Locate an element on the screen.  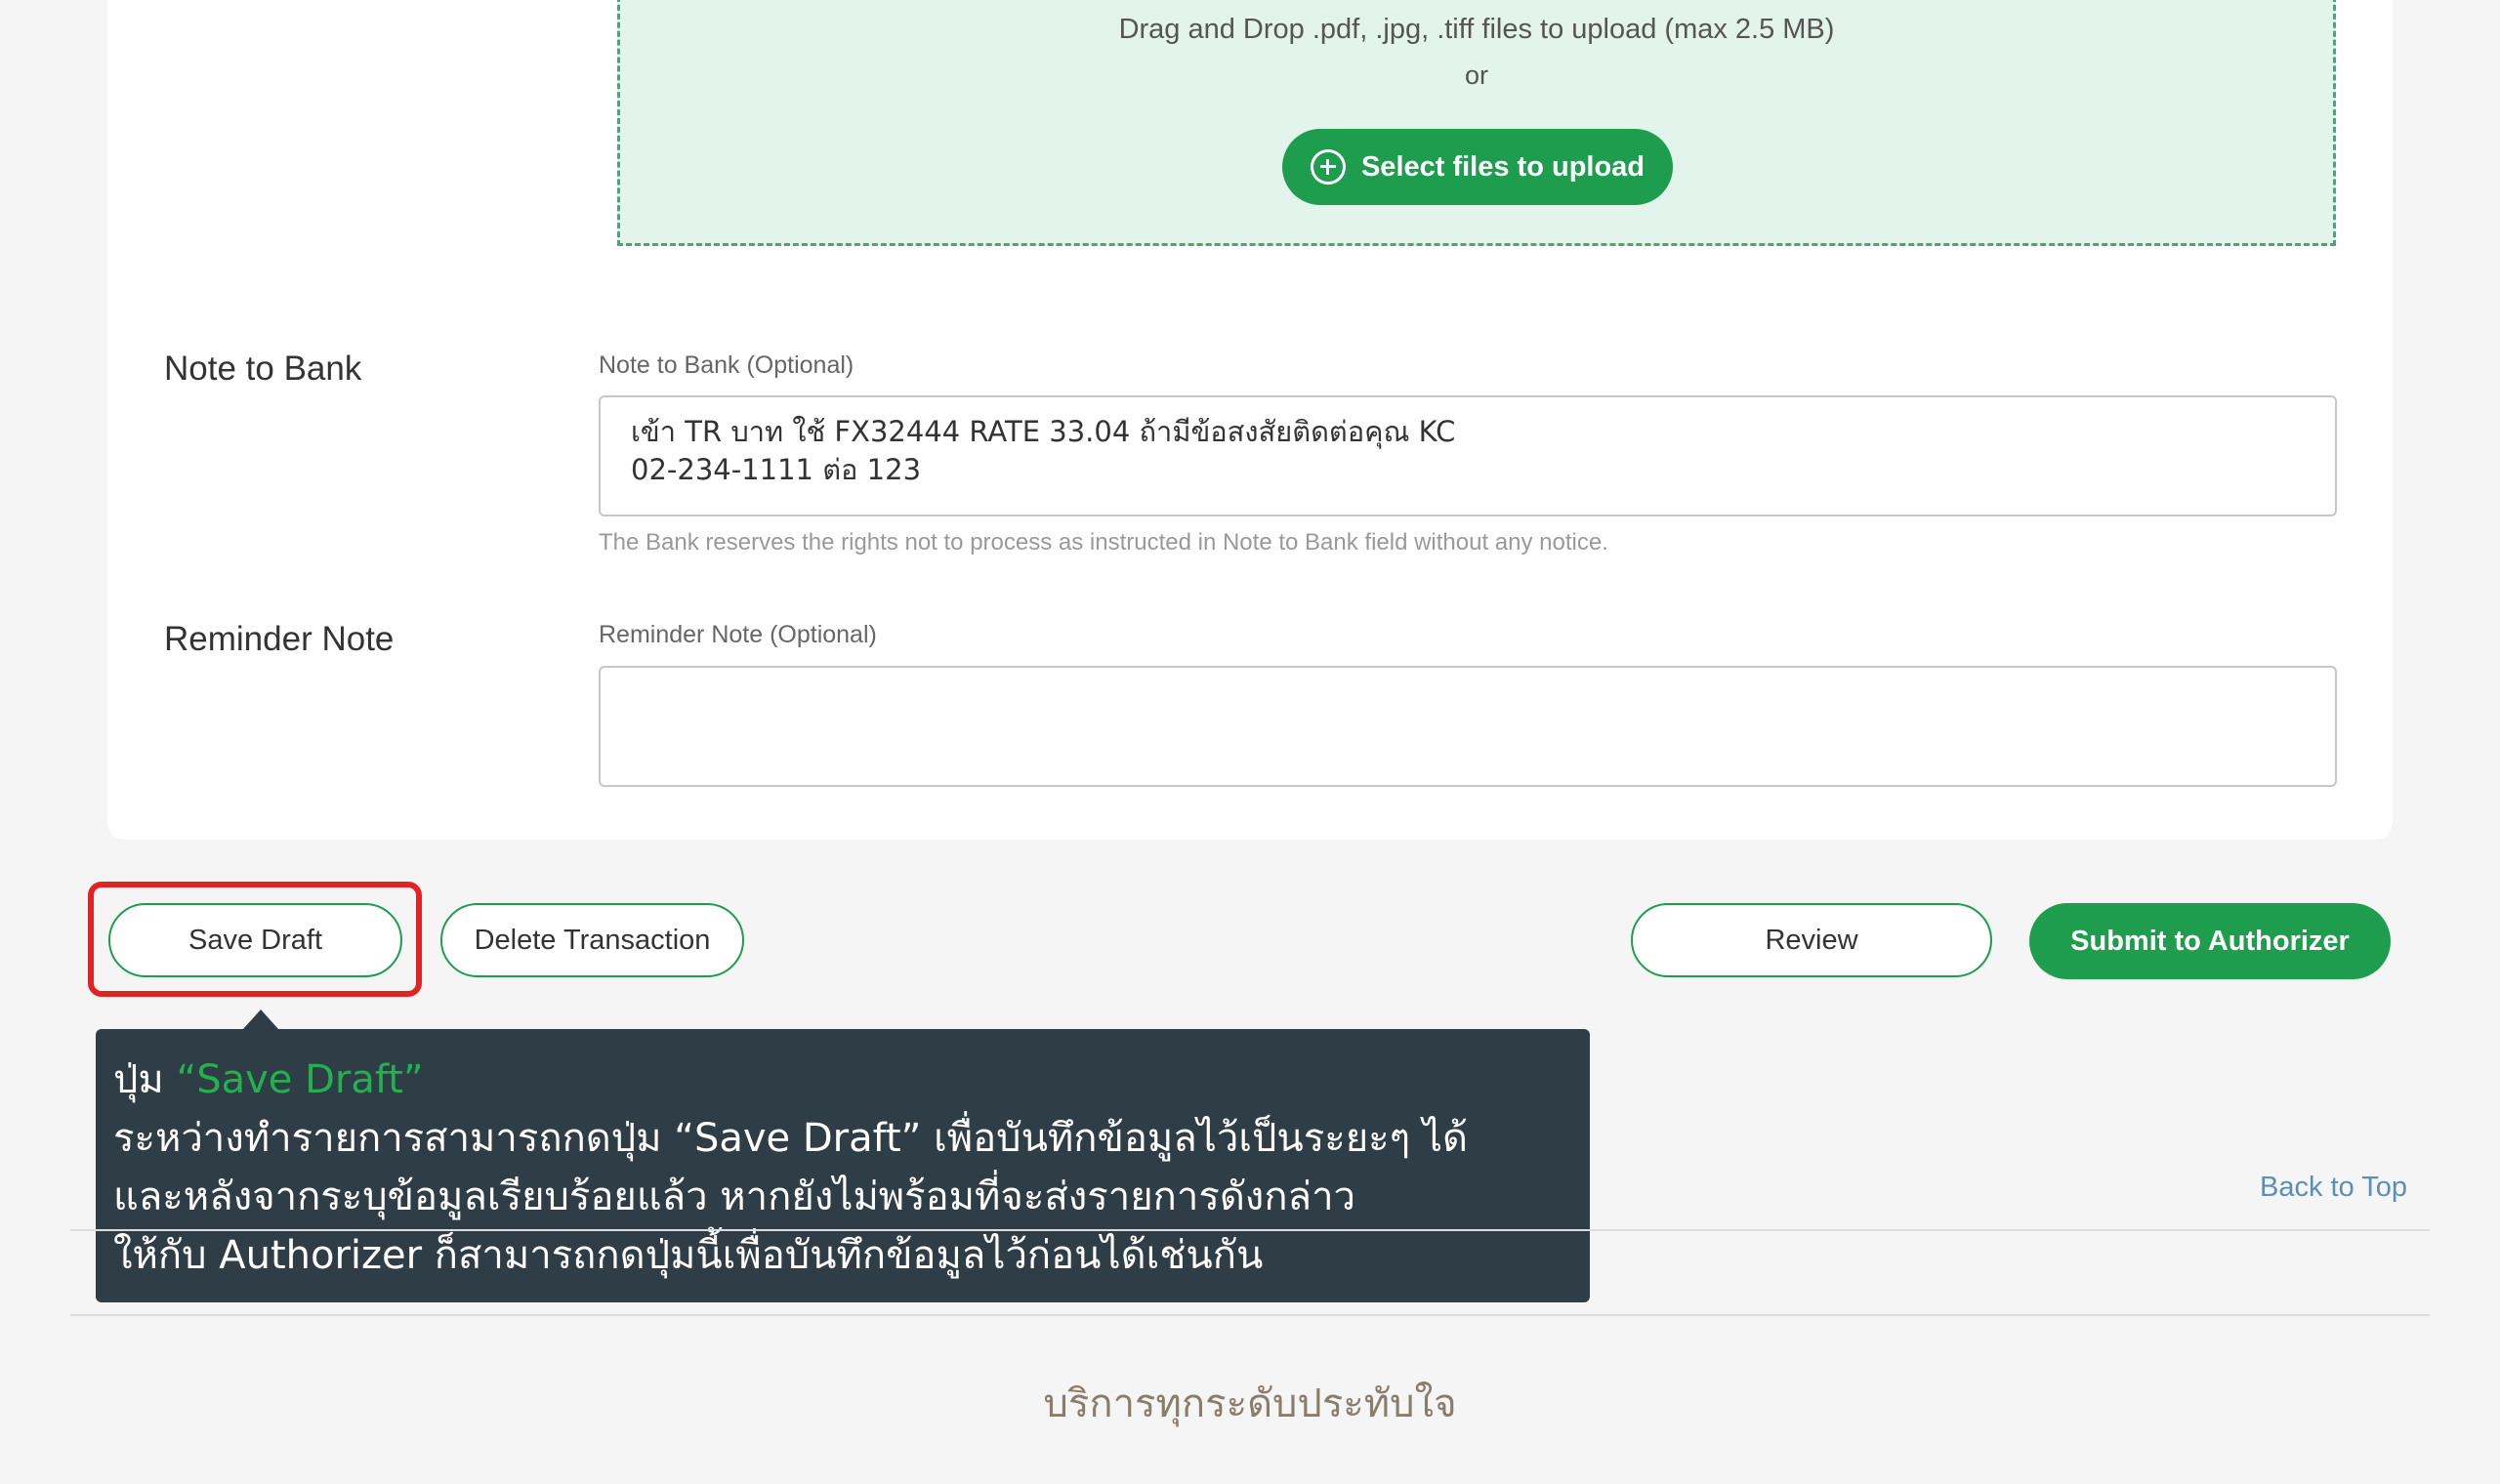
tooltip-arrow is located at coordinates (260, 1019).